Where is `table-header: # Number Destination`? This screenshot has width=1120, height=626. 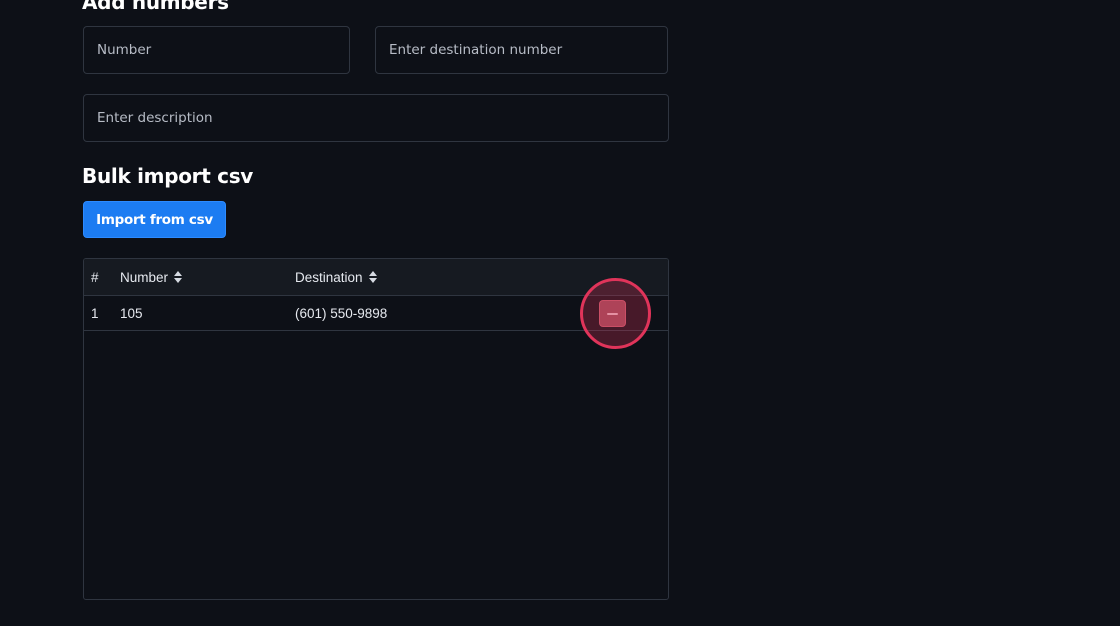 table-header: # Number Destination is located at coordinates (376, 277).